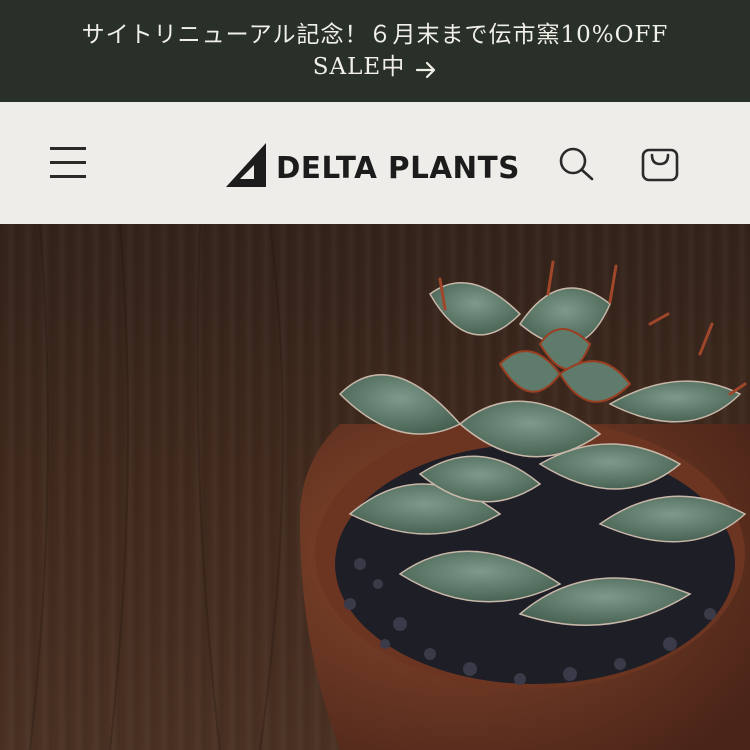 Image resolution: width=750 pixels, height=750 pixels. Describe the element at coordinates (576, 164) in the screenshot. I see `search-icon` at that location.